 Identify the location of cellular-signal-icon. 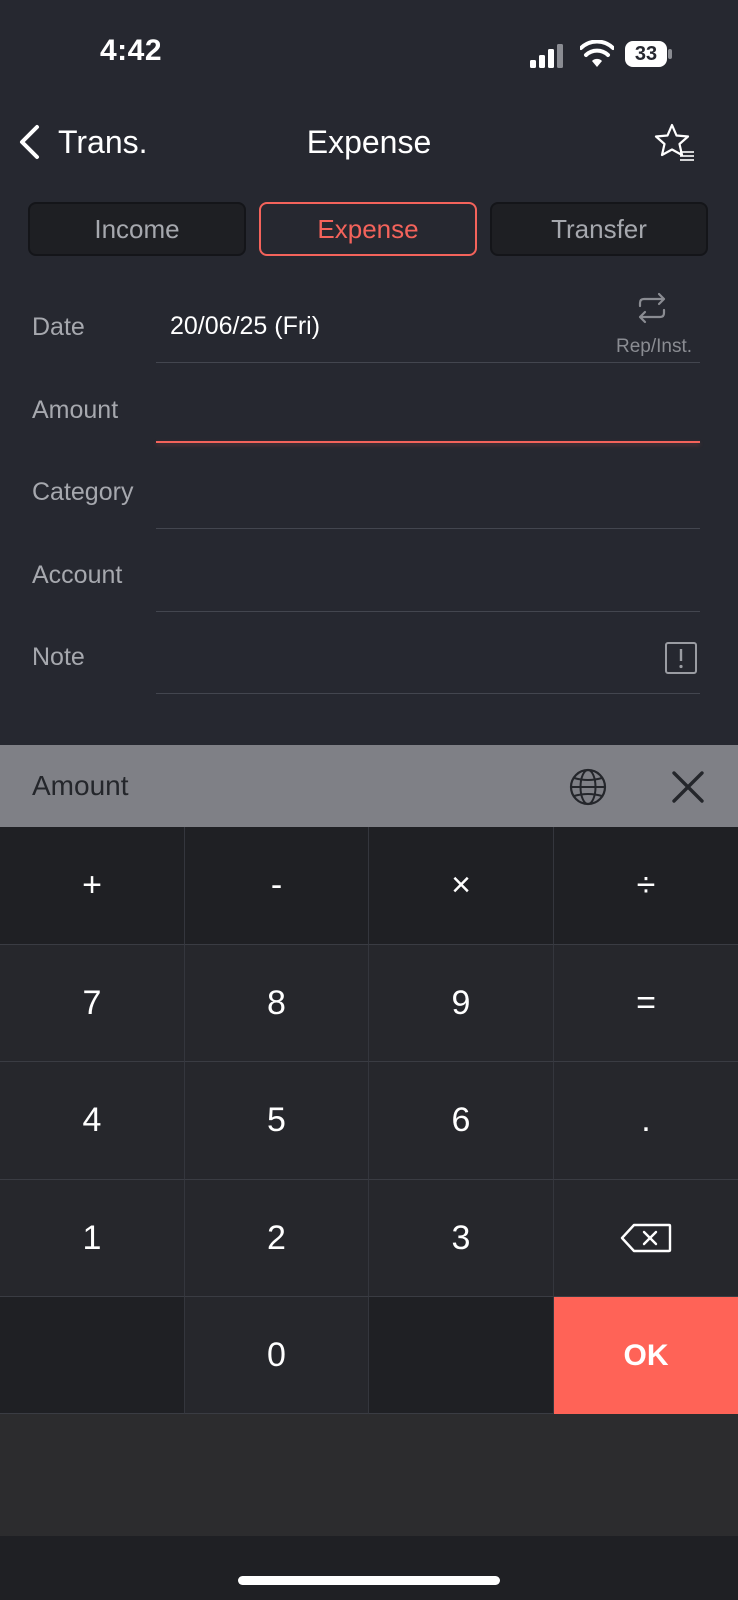
(546, 56).